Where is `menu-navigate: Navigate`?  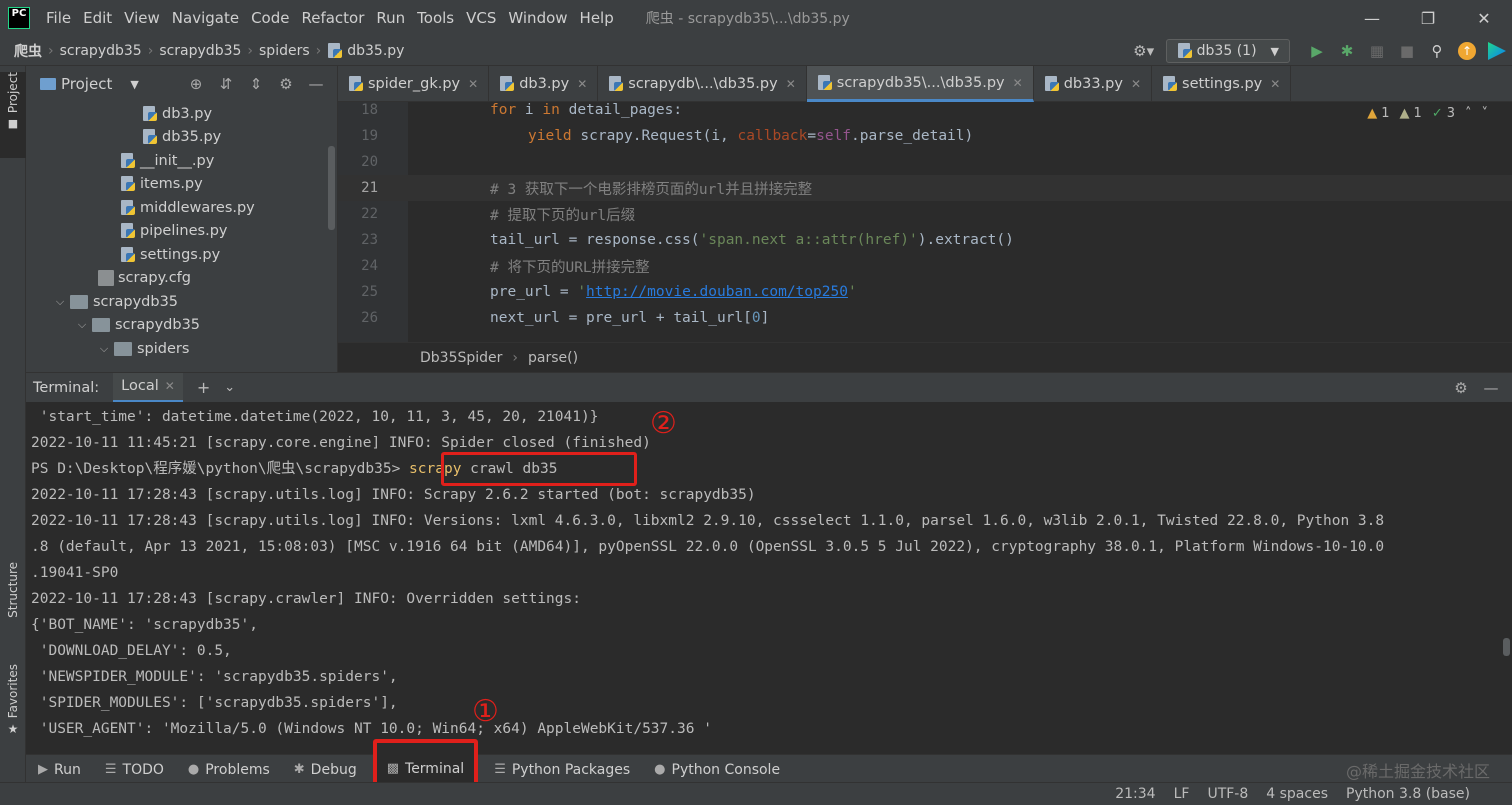
menu-navigate: Navigate is located at coordinates (205, 18).